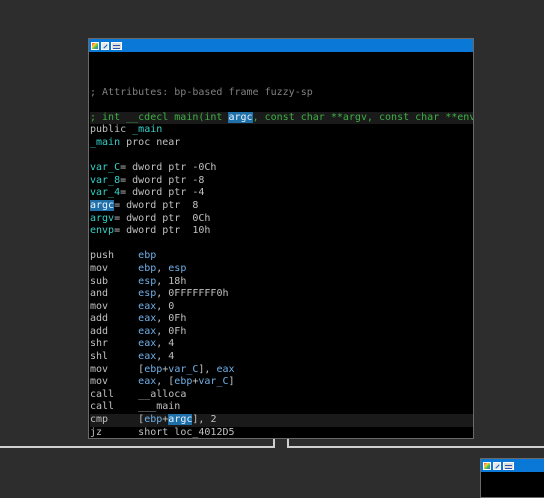  Describe the element at coordinates (363, 117) in the screenshot. I see `prototype-text: , const char **argv, const char **envp)` at that location.